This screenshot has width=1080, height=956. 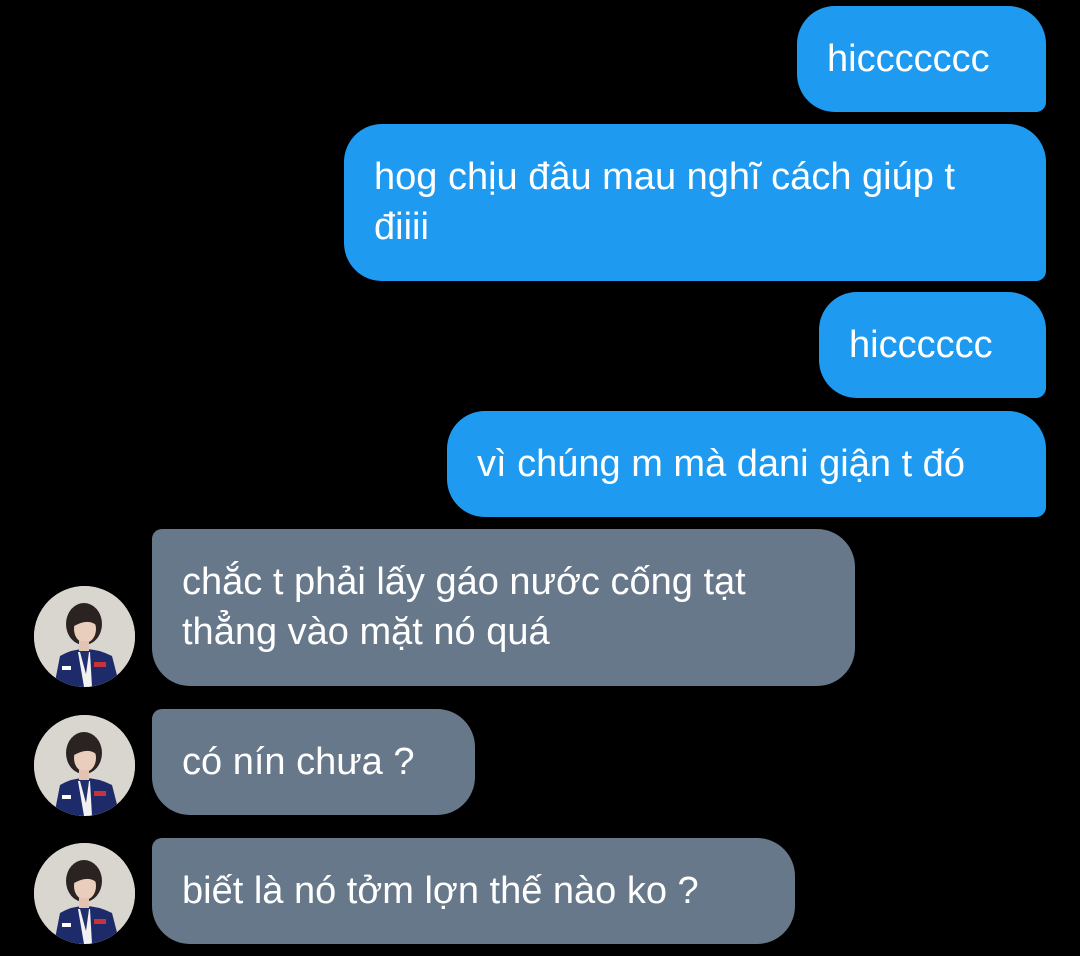 I want to click on outgoing-message-bubble: vì chúng m mà dani giận t đó, so click(x=746, y=464).